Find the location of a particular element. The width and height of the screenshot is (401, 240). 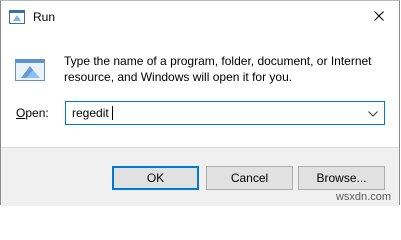

chevron-down-icon is located at coordinates (373, 113).